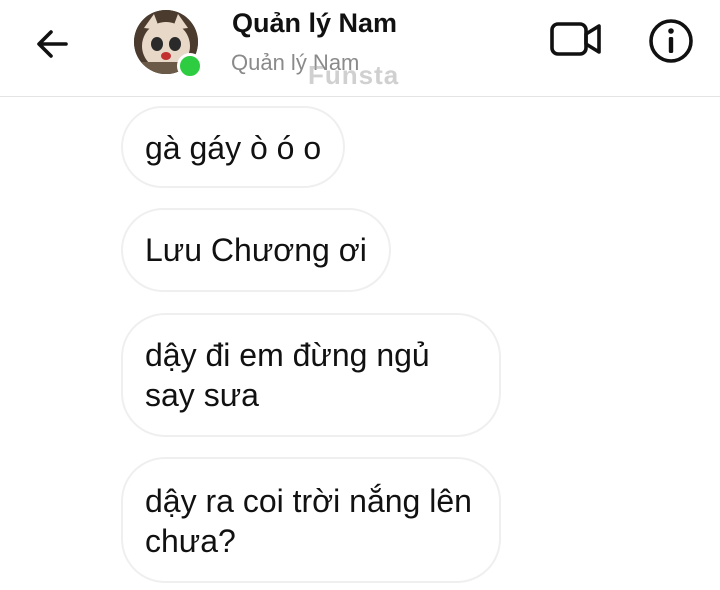 Image resolution: width=720 pixels, height=590 pixels. I want to click on video-camera-icon, so click(575, 39).